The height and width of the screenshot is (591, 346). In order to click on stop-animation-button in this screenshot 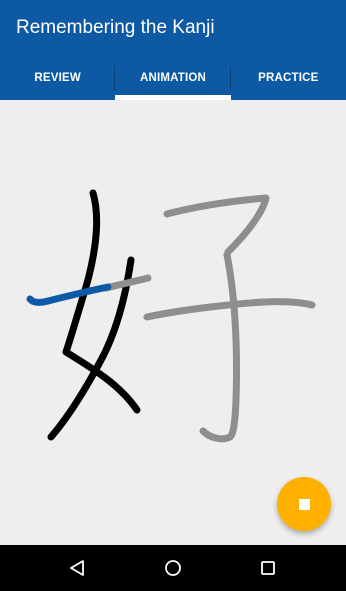, I will do `click(304, 504)`.